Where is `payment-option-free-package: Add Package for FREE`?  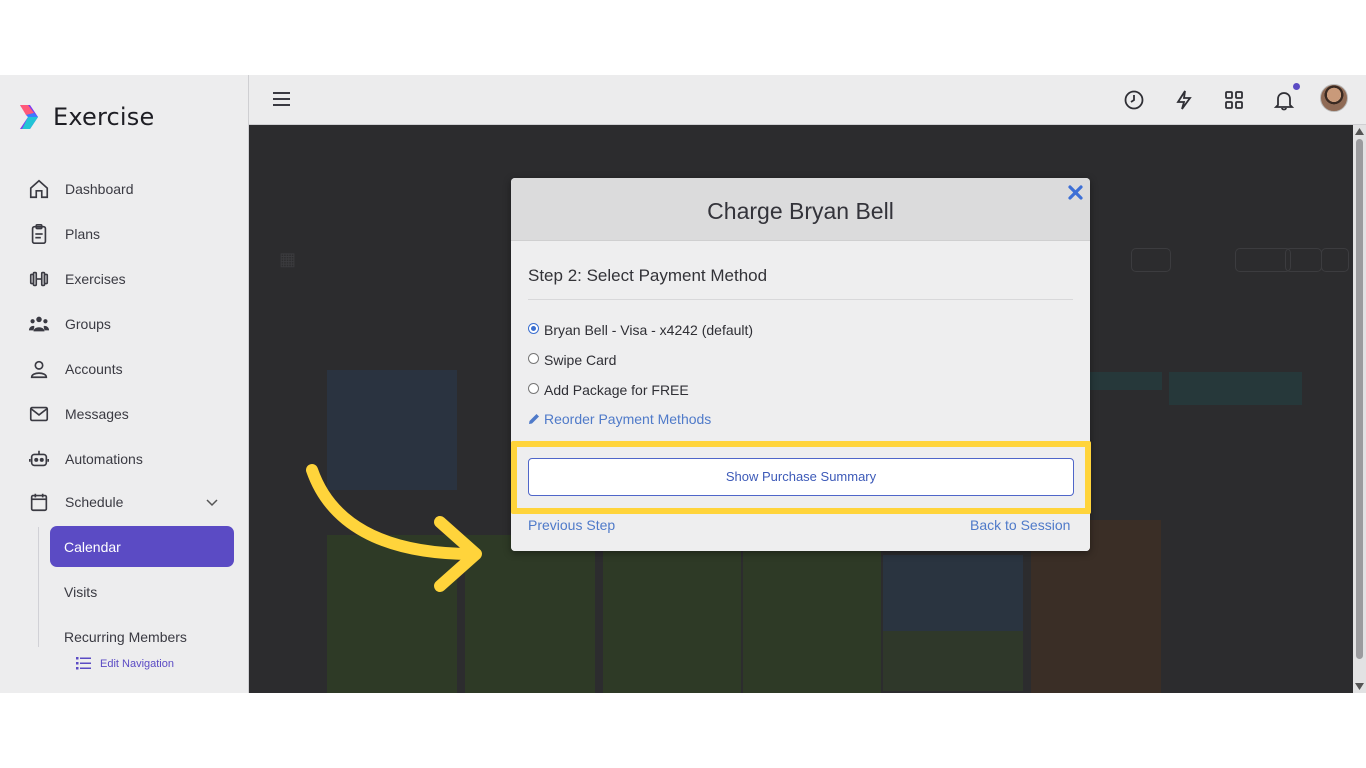 payment-option-free-package: Add Package for FREE is located at coordinates (608, 390).